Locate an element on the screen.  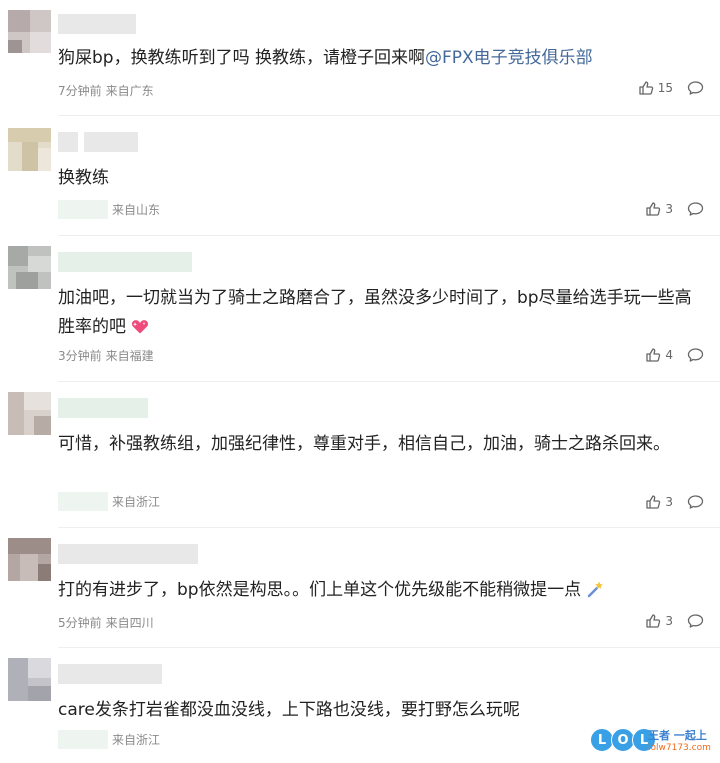
mention-link: @FPX电子竞技俱乐部 is located at coordinates (509, 58).